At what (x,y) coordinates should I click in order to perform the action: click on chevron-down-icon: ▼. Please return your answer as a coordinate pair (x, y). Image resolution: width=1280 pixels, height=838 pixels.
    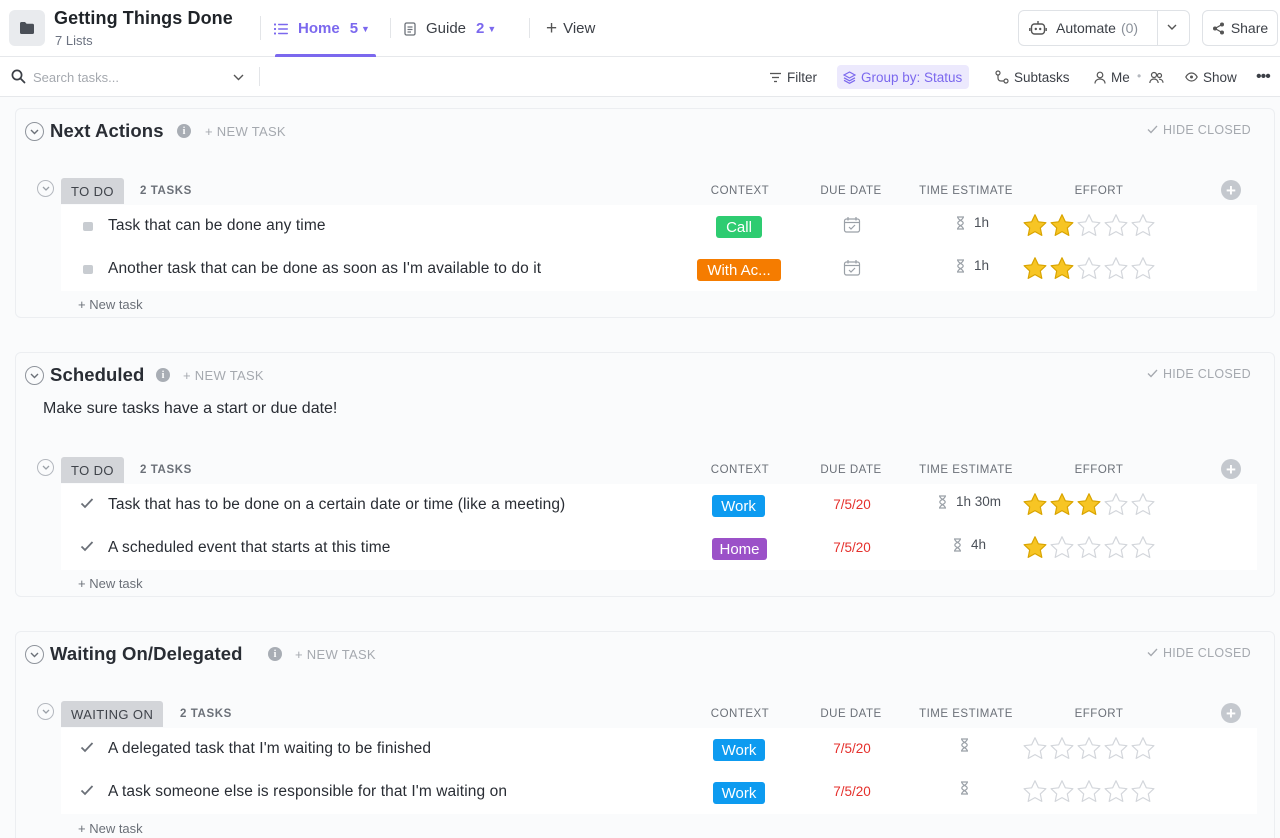
    Looking at the image, I should click on (491, 29).